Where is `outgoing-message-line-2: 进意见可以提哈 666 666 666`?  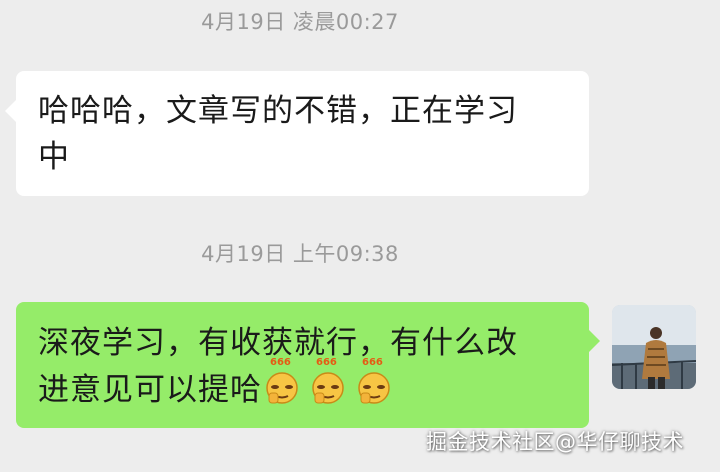 outgoing-message-line-2: 进意见可以提哈 666 666 666 is located at coordinates (302, 385).